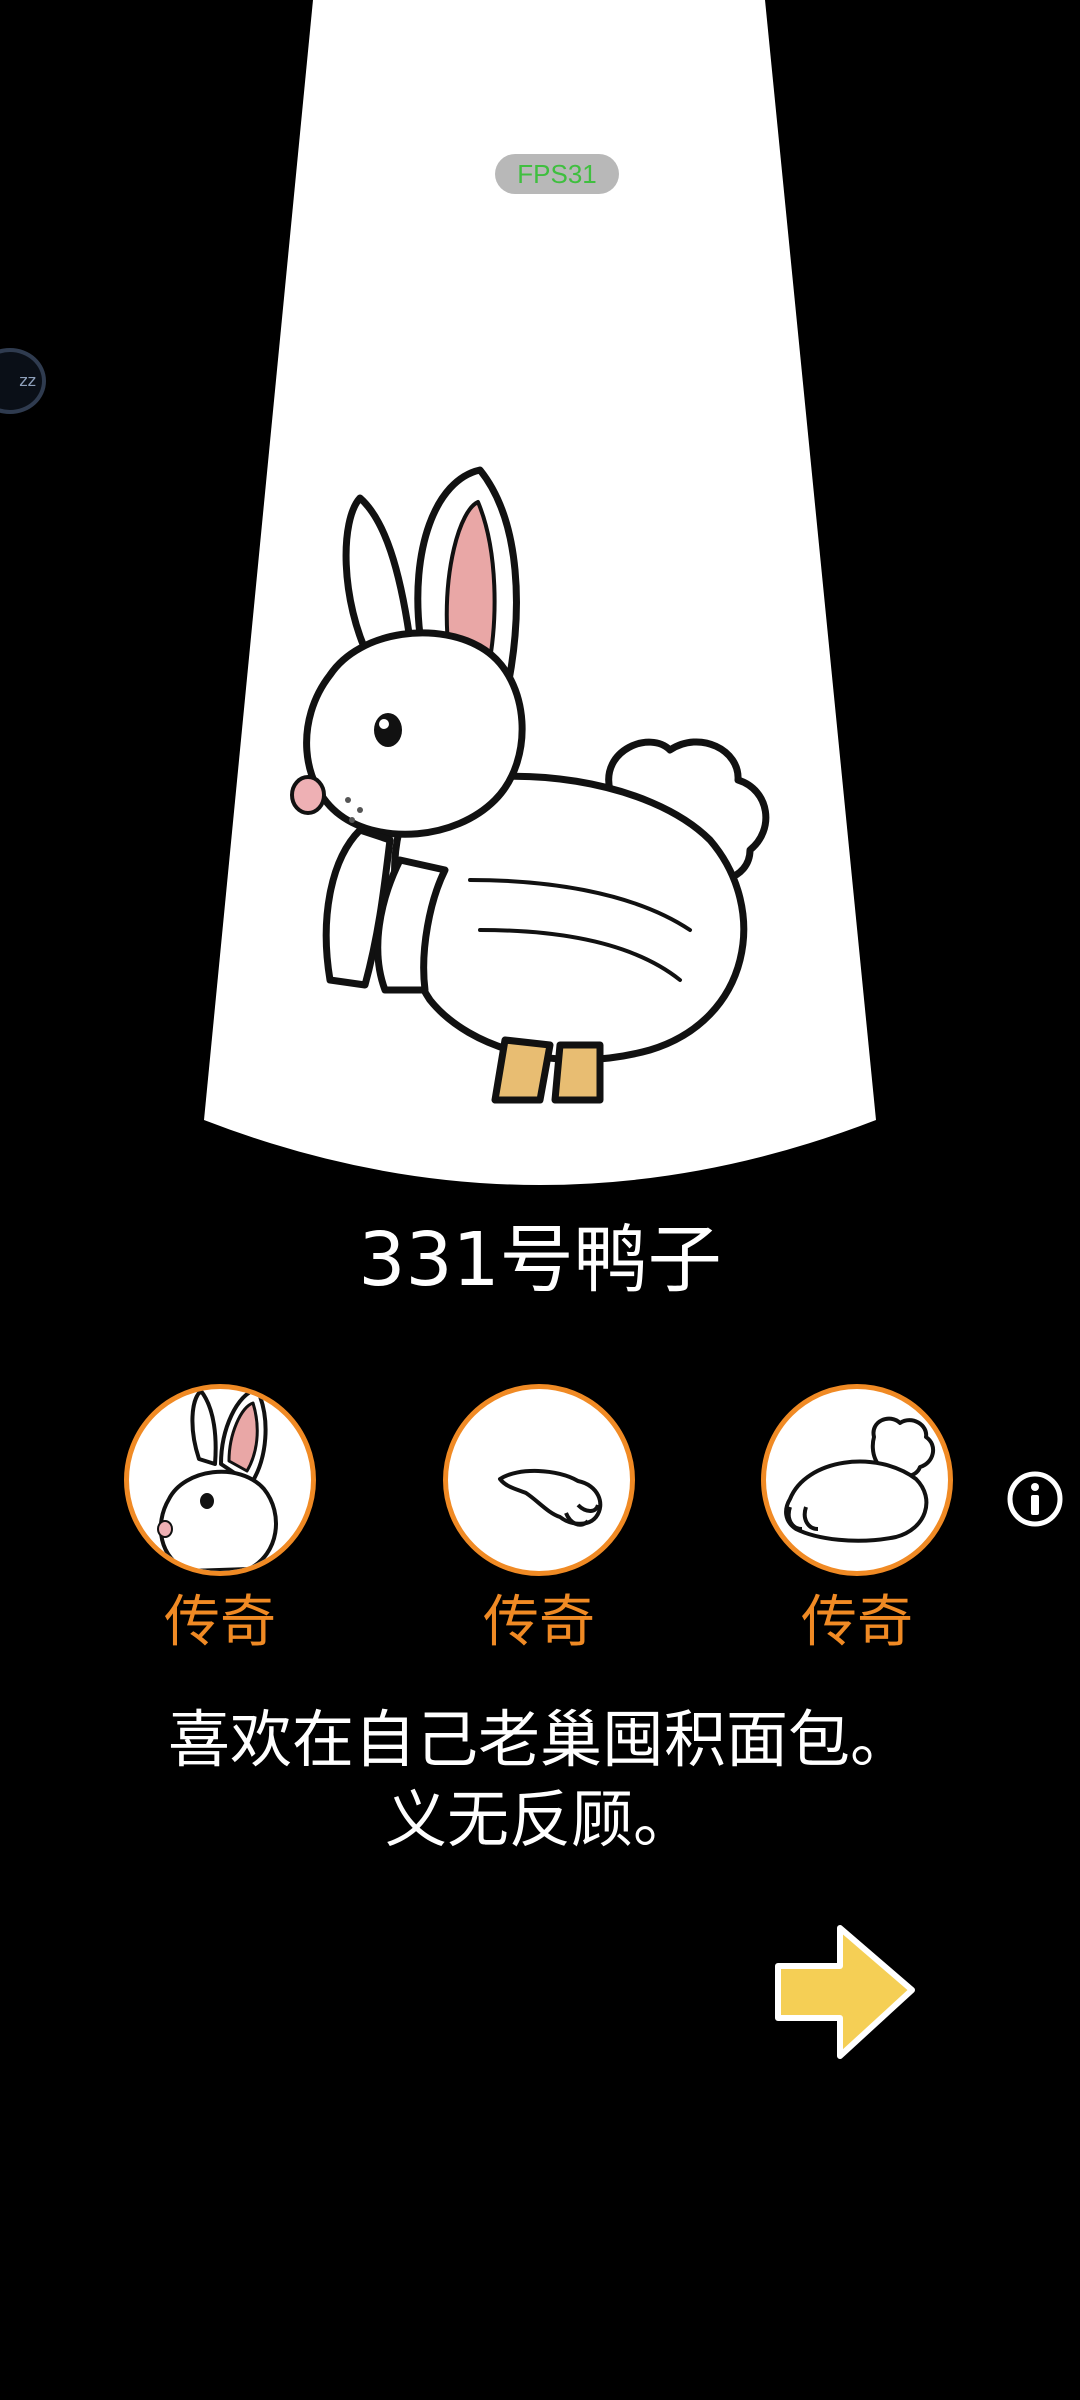 The height and width of the screenshot is (2400, 1080). I want to click on description-line: 喜欢在自己老巢囤积面包。, so click(539, 1739).